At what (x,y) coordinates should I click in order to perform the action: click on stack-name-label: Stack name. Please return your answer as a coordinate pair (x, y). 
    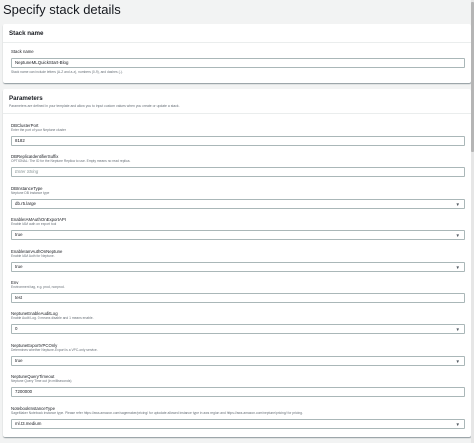
    Looking at the image, I should click on (22, 51).